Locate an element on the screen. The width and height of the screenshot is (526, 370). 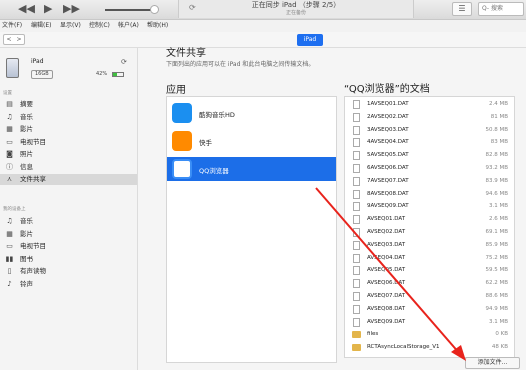
document-name: AVSEQ02.DAT is located at coordinates (386, 232).